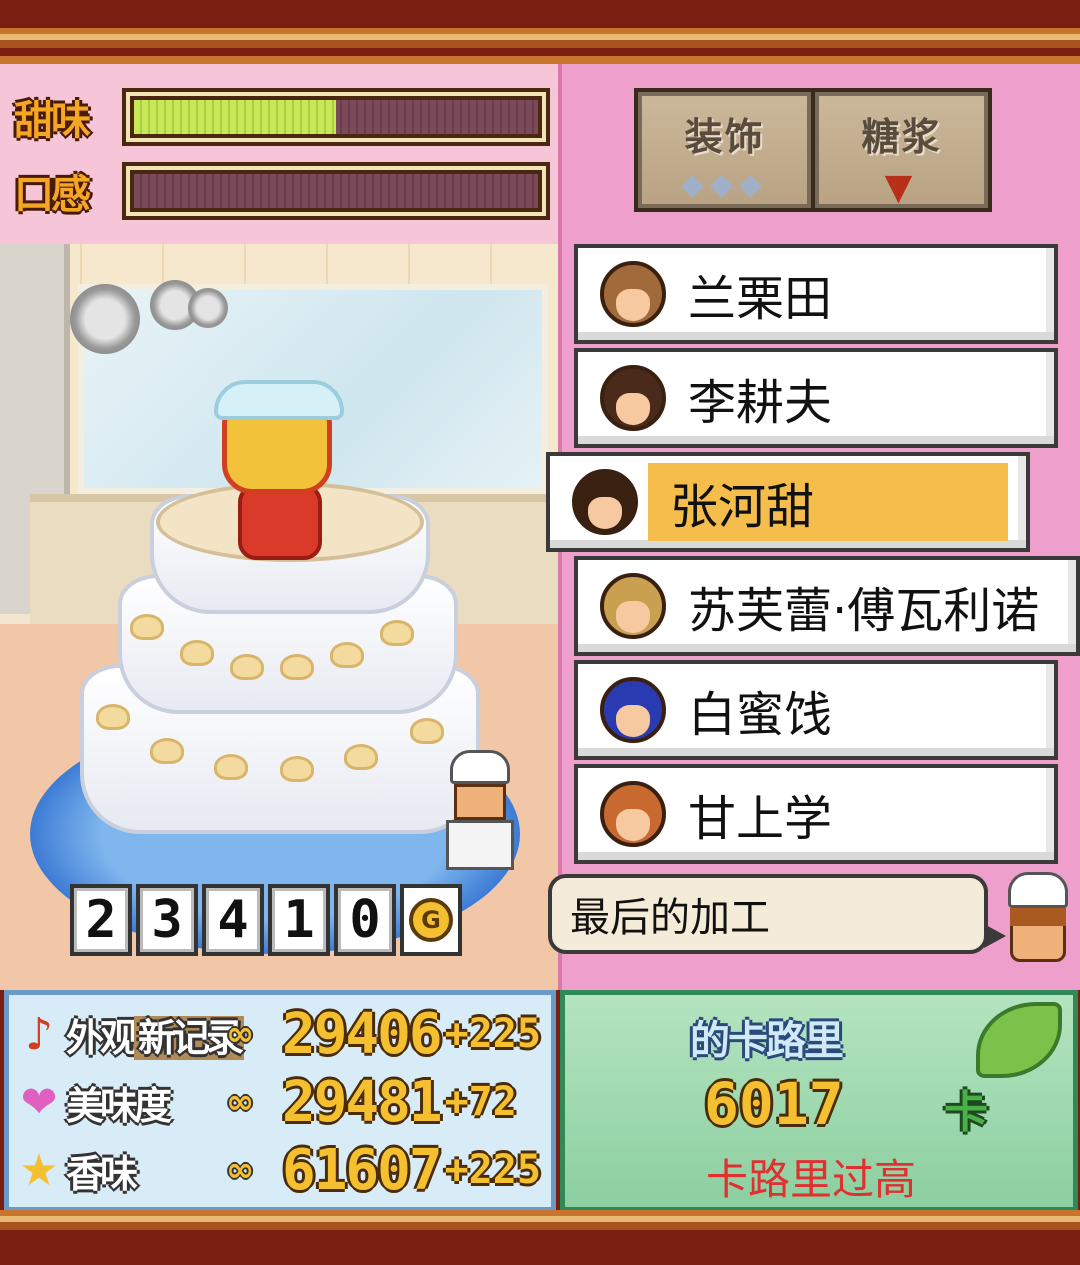  Describe the element at coordinates (39, 1170) in the screenshot. I see `star-icon: ★` at that location.